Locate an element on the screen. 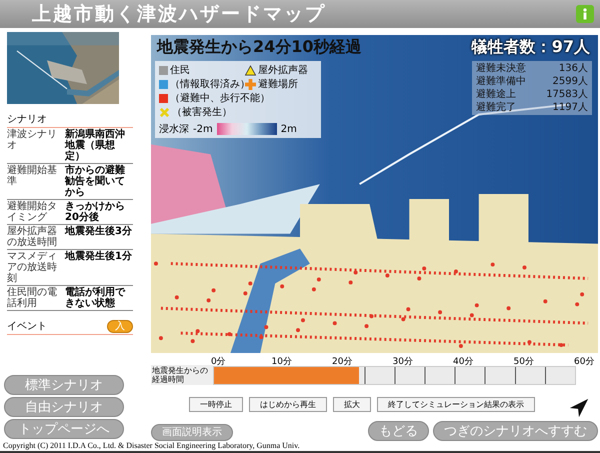  stat-value: 136人 is located at coordinates (573, 68).